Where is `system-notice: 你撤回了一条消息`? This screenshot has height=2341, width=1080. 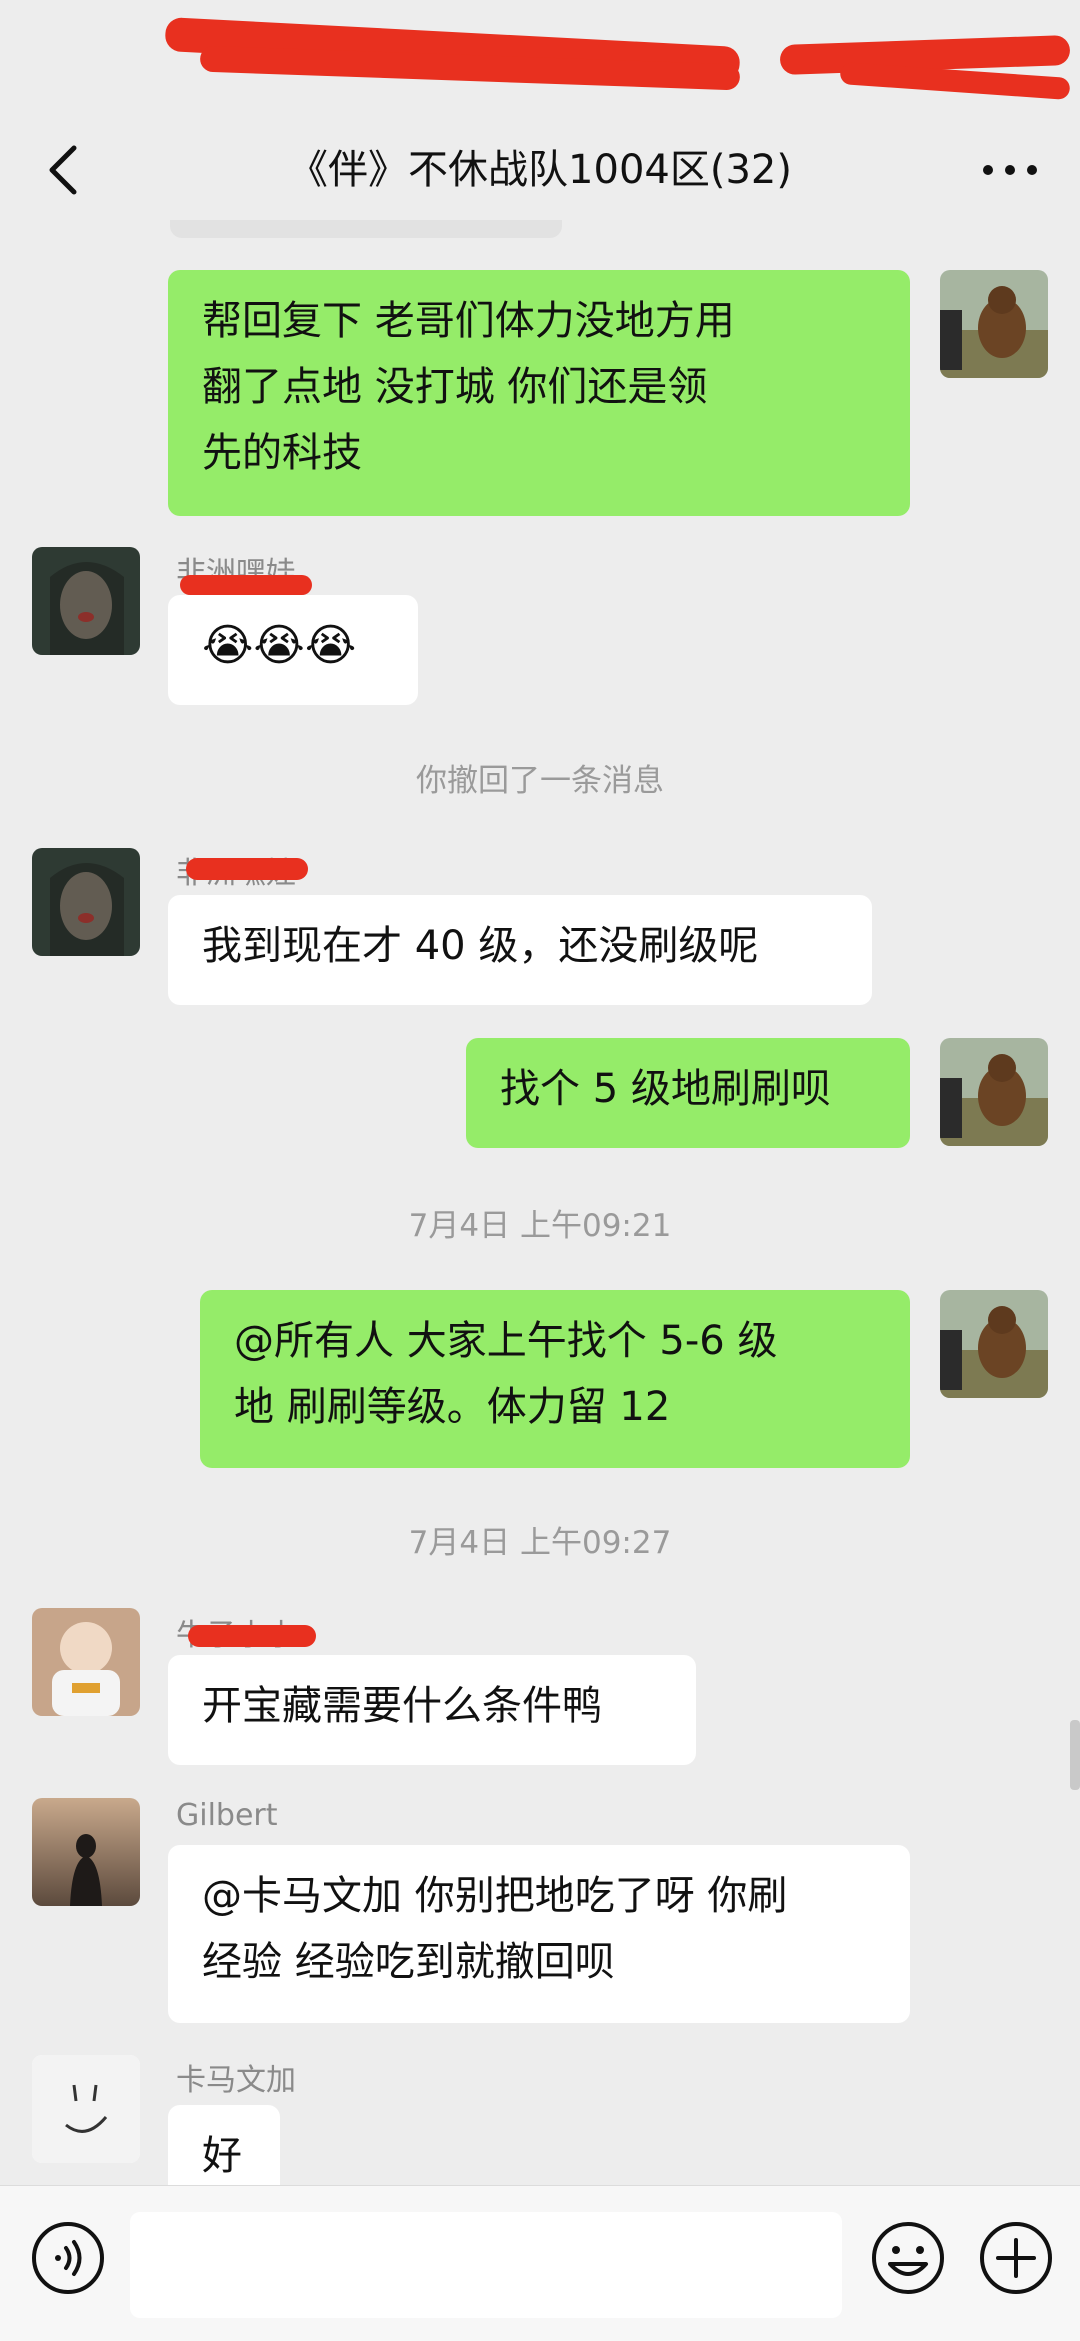
system-notice: 你撤回了一条消息 is located at coordinates (540, 781).